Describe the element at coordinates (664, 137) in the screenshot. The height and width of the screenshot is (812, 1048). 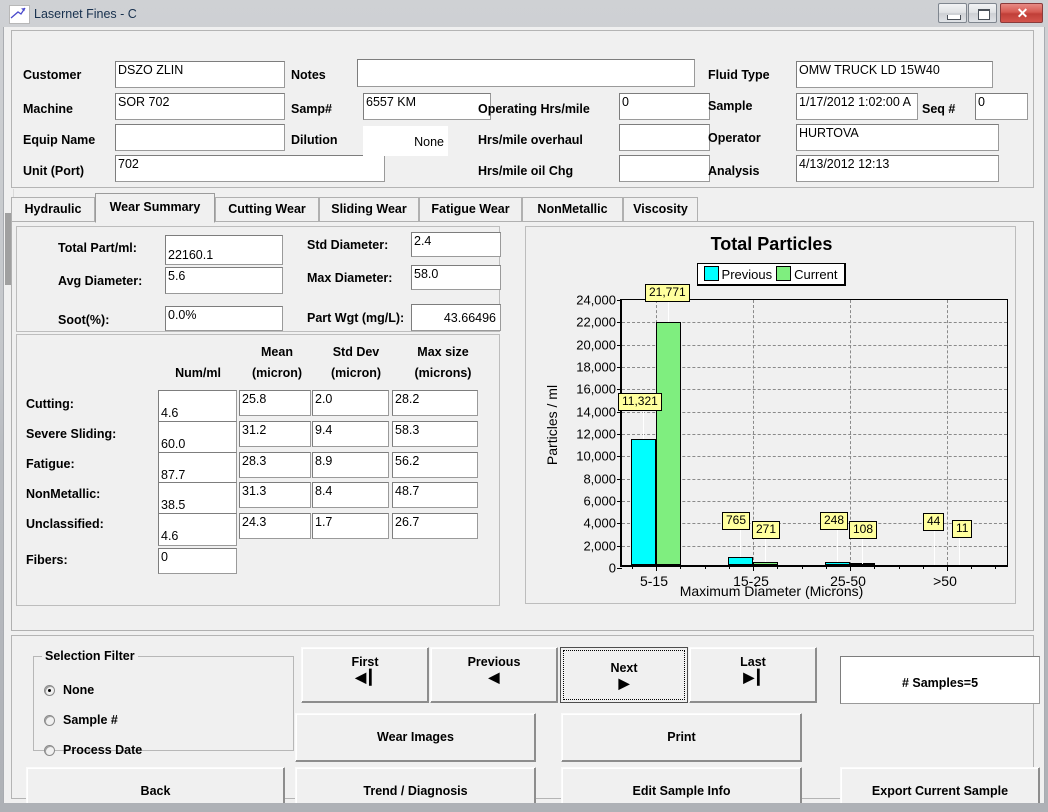
I see `hrs-overhaul-input` at that location.